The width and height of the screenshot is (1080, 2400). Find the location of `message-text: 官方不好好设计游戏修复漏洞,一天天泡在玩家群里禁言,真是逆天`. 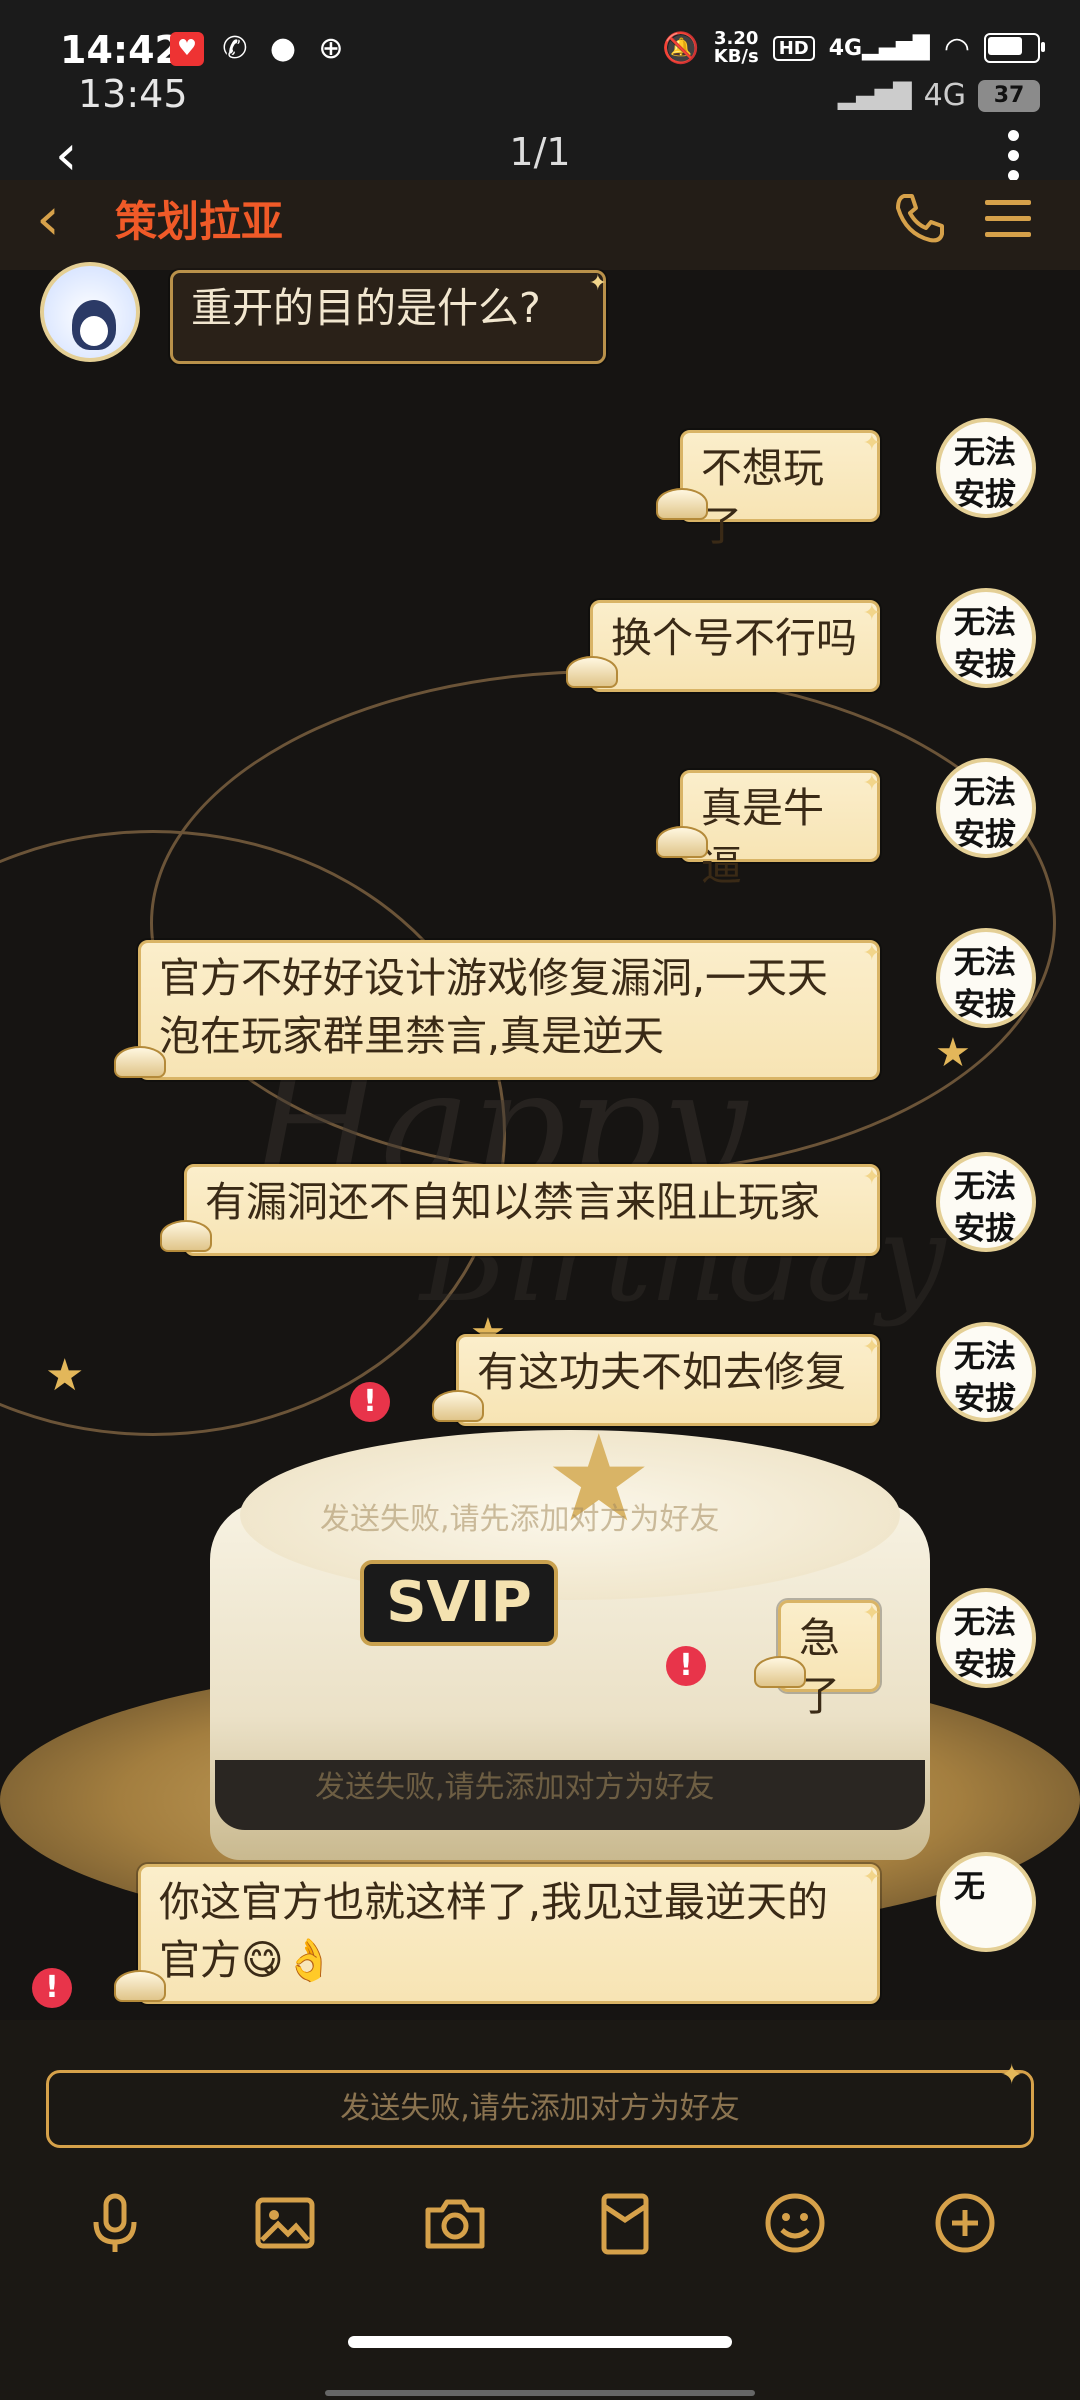

message-text: 官方不好好设计游戏修复漏洞,一天天泡在玩家群里禁言,真是逆天 is located at coordinates (494, 1007).